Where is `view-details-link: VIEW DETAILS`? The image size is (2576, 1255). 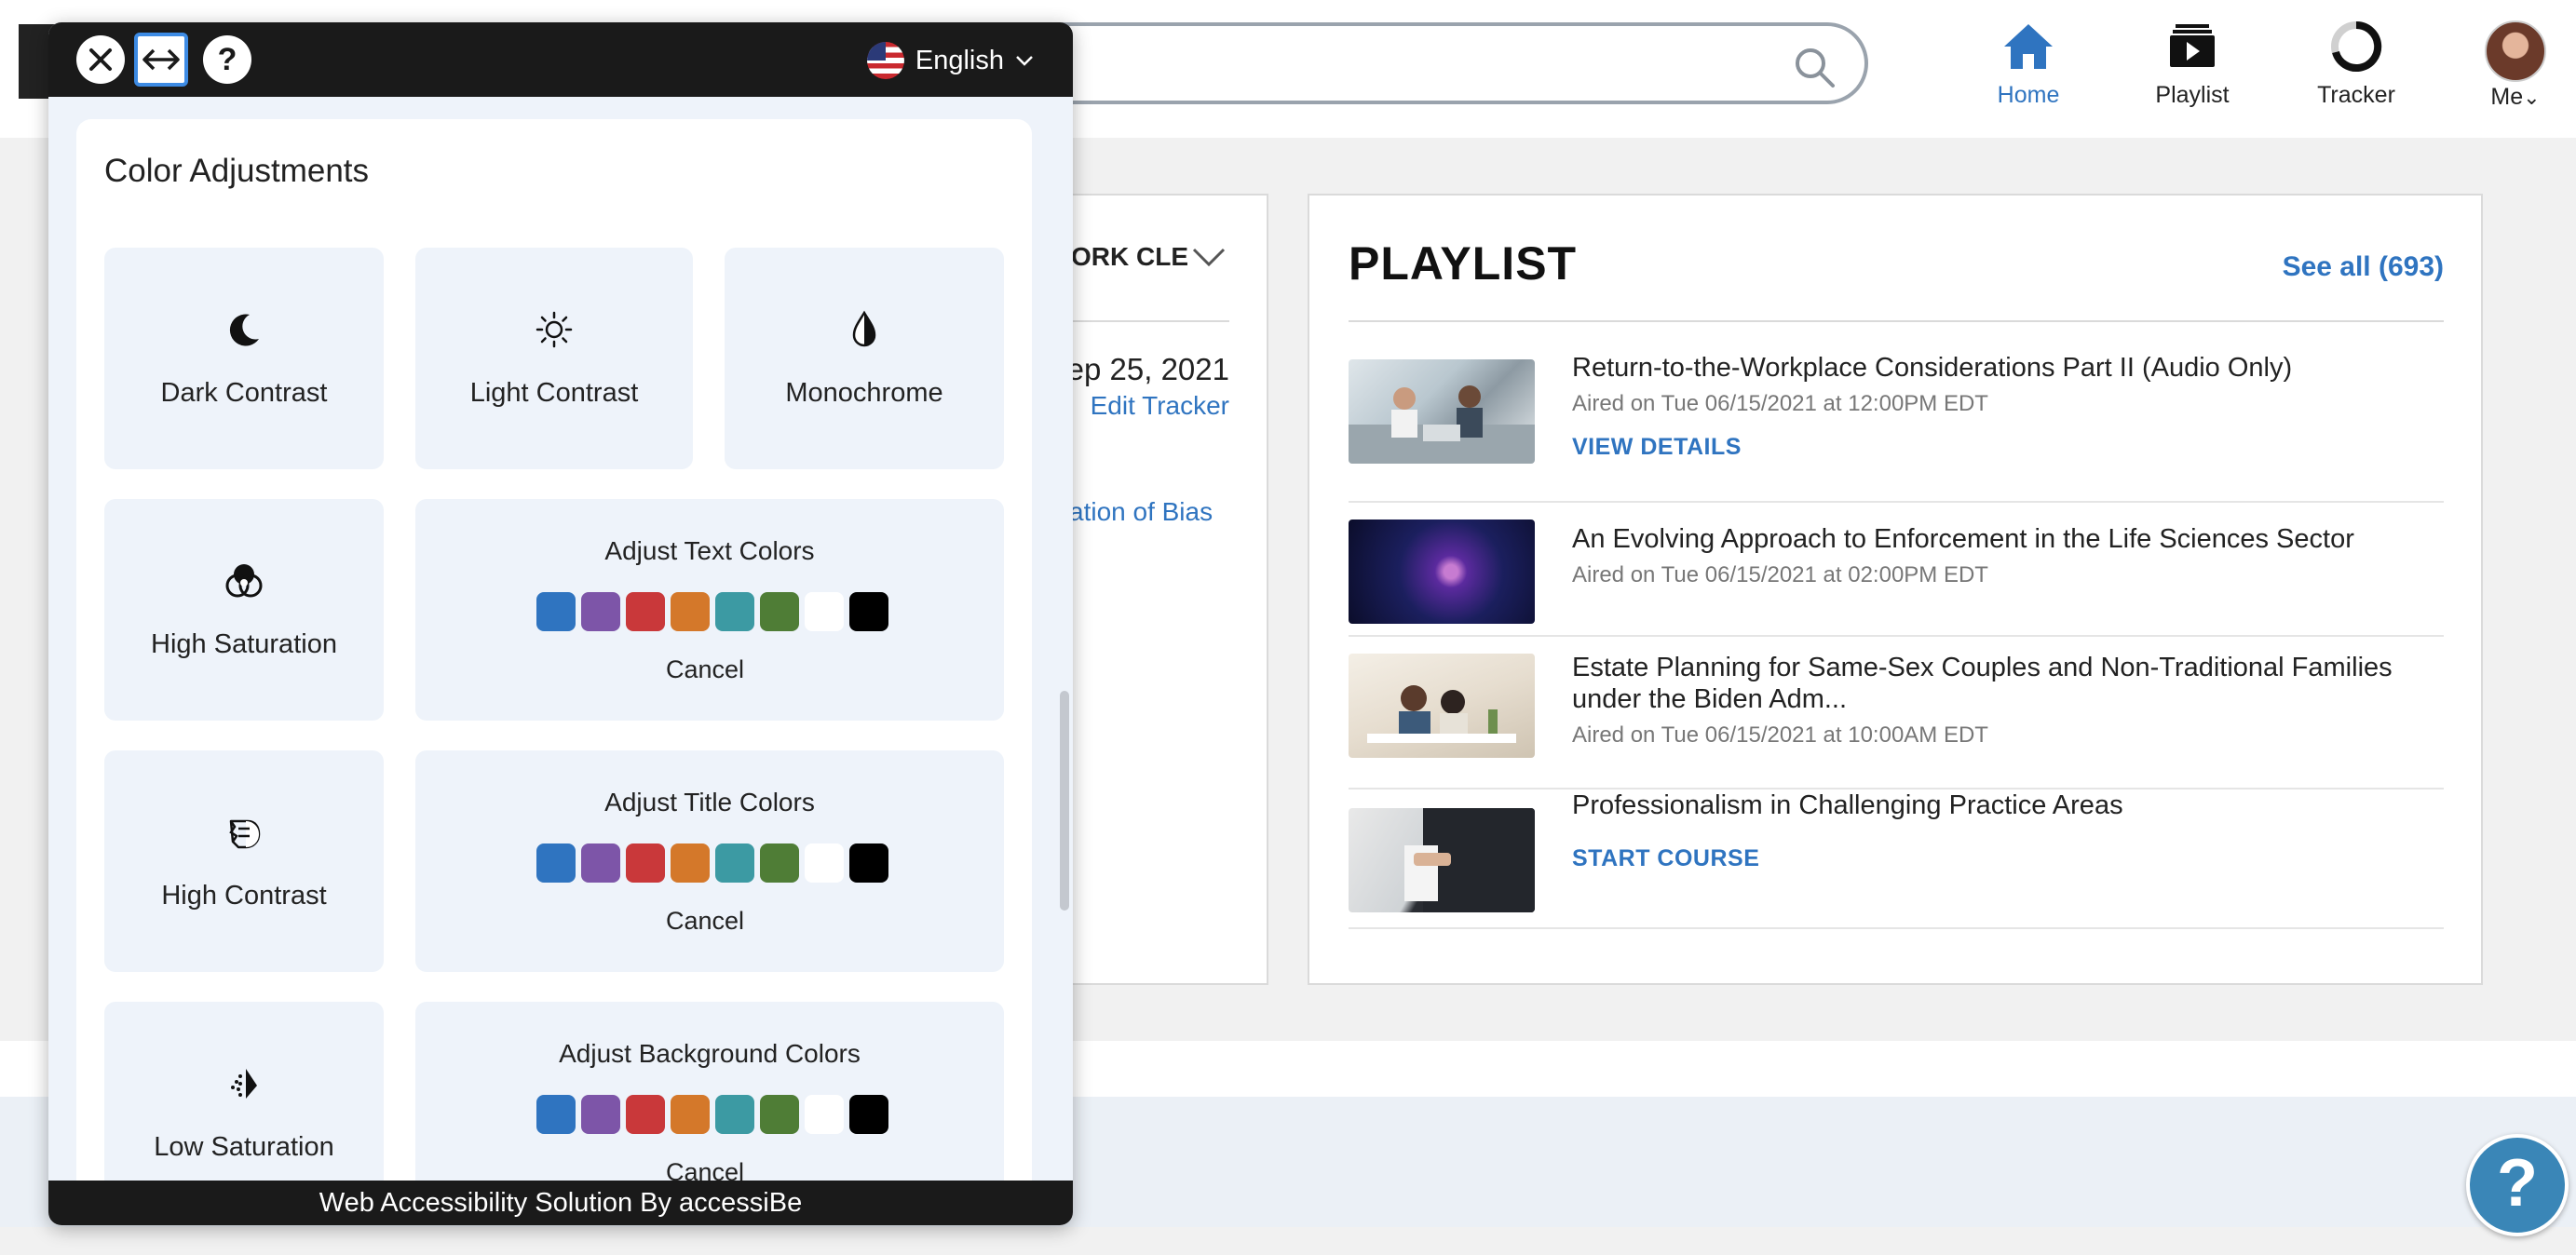 view-details-link: VIEW DETAILS is located at coordinates (2008, 447).